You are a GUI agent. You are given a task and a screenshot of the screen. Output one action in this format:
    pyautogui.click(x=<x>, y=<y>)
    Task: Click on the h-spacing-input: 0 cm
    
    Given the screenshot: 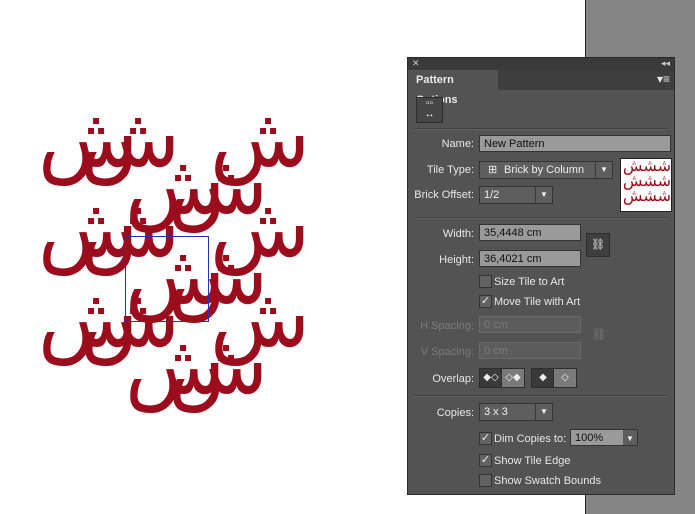 What is the action you would take?
    pyautogui.click(x=530, y=324)
    